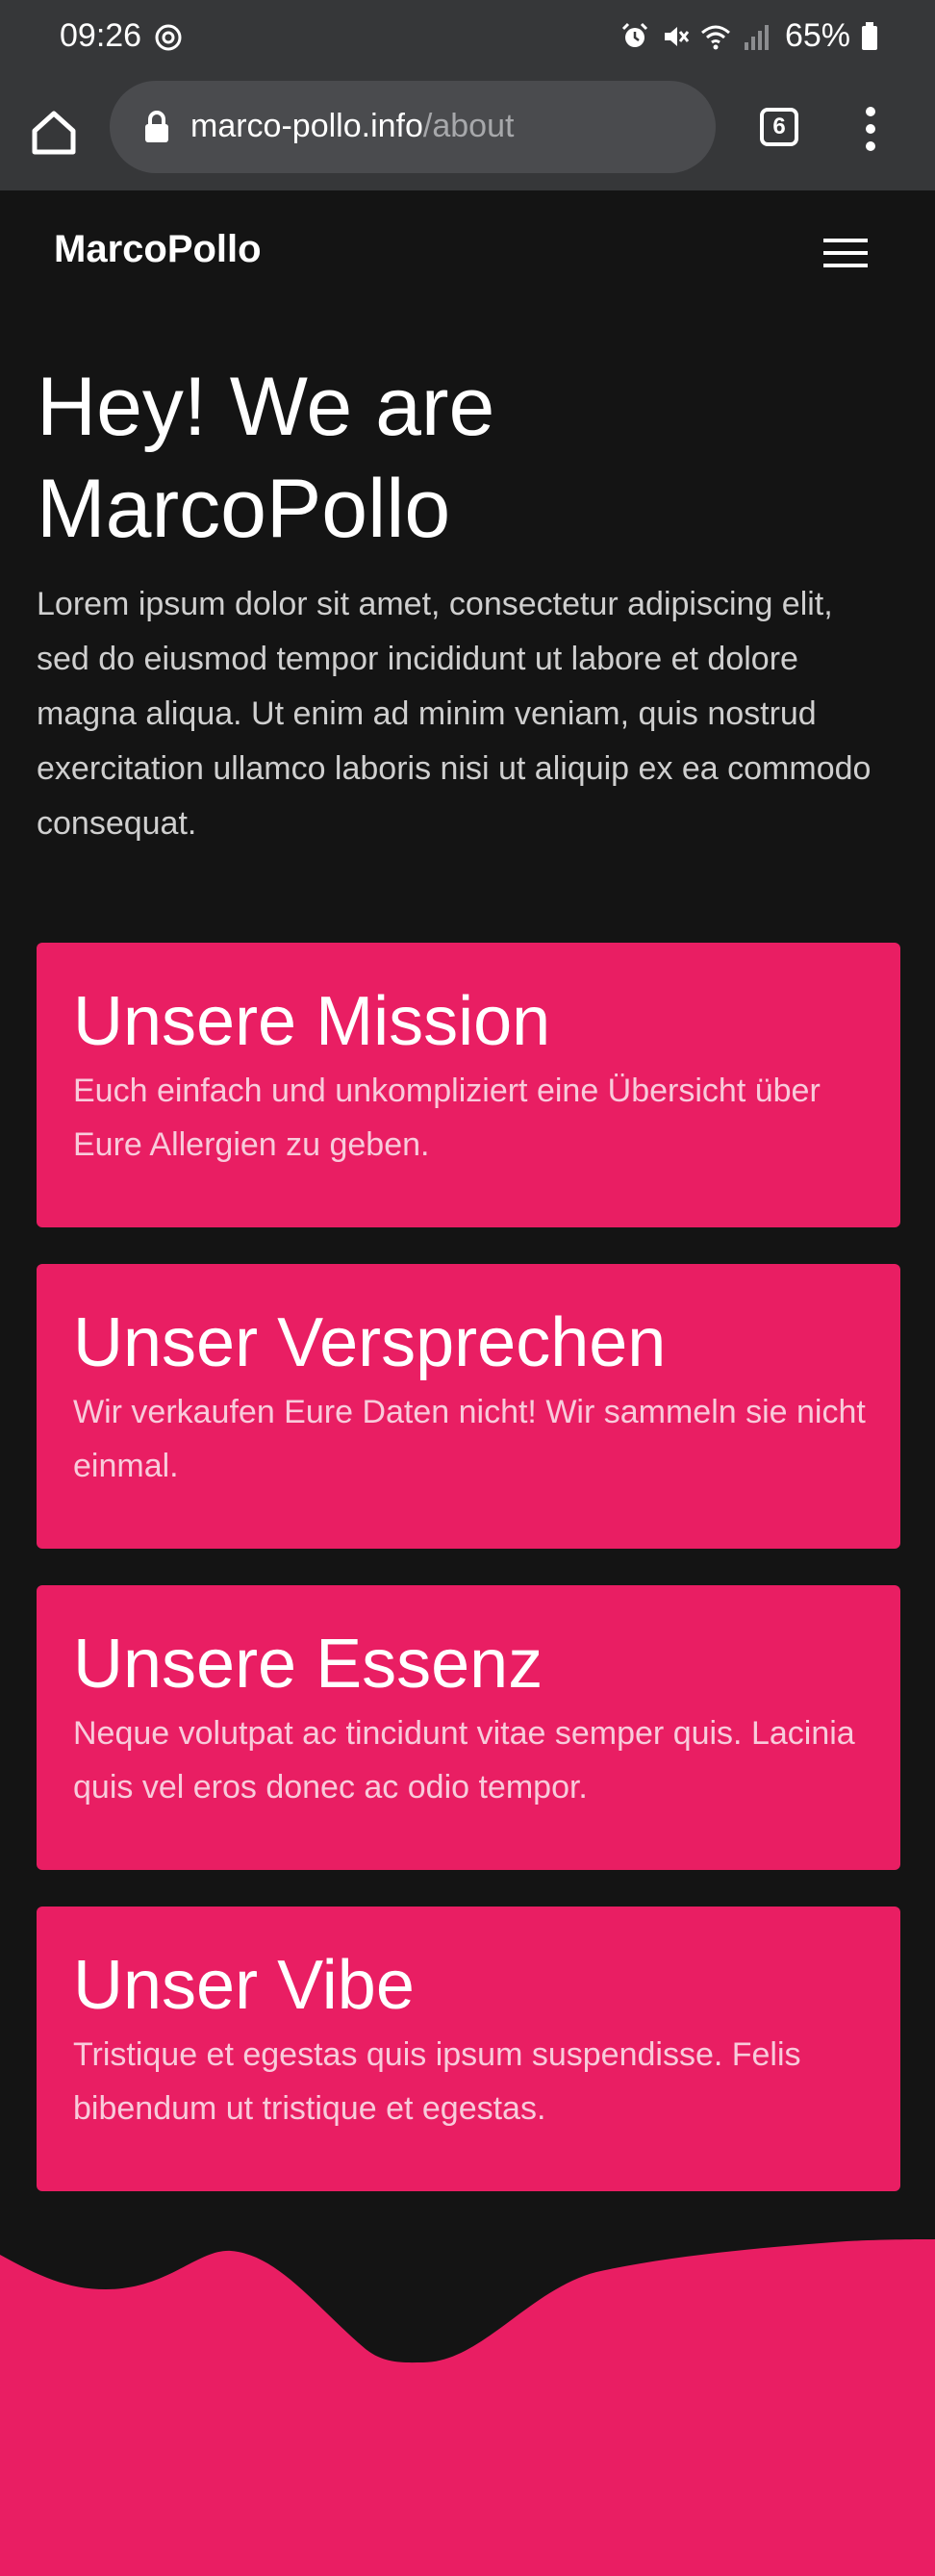 This screenshot has height=2576, width=935. I want to click on card-title: Unsere Mission, so click(312, 1021).